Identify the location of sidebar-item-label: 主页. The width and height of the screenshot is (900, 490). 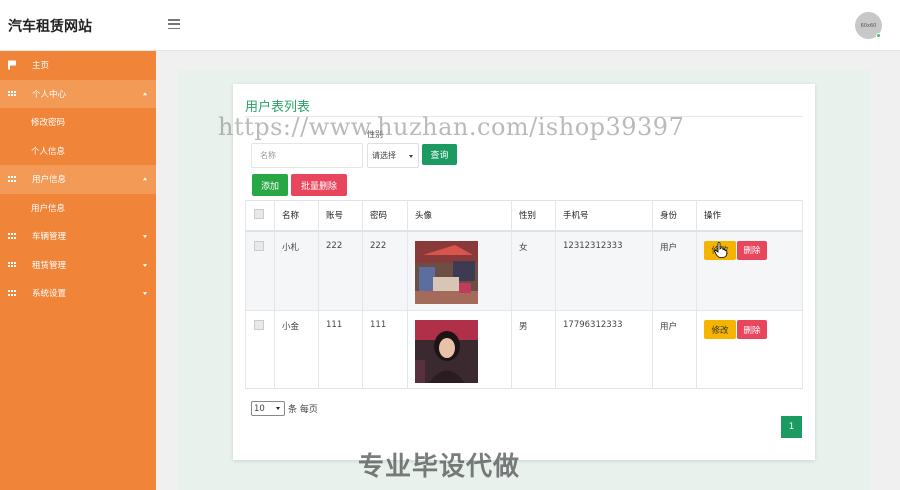
(41, 66).